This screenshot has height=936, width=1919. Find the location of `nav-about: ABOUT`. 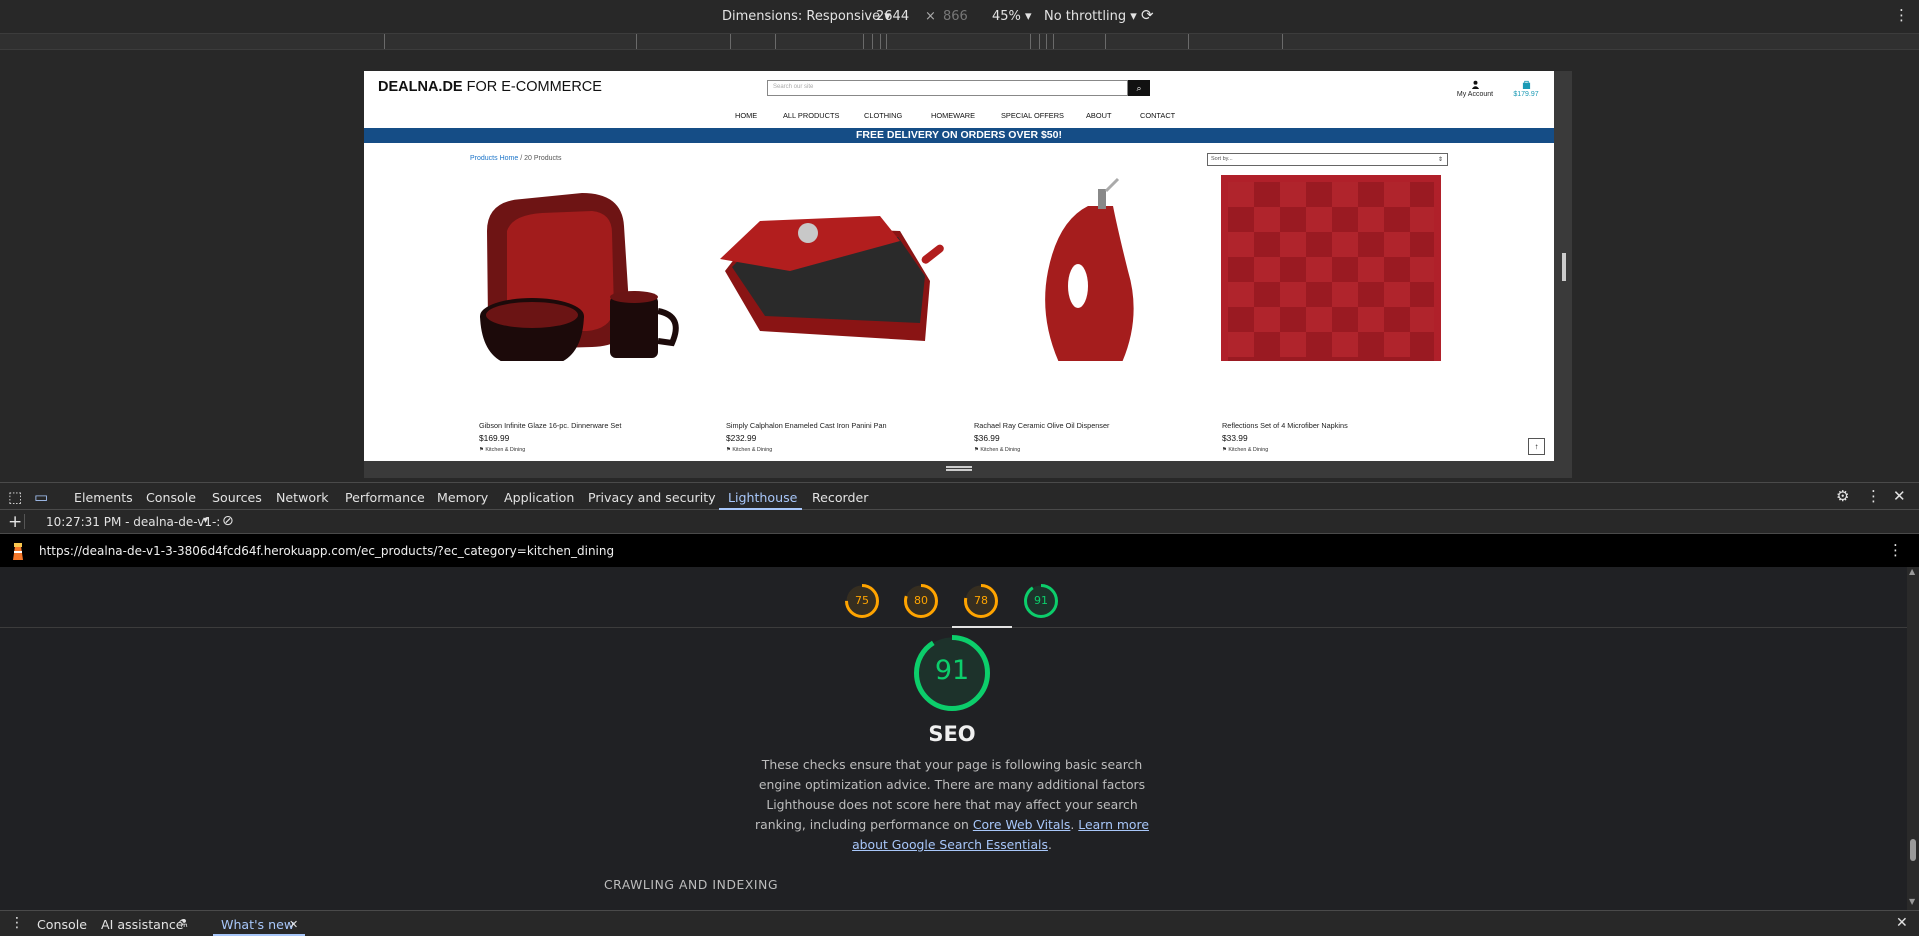

nav-about: ABOUT is located at coordinates (1098, 115).